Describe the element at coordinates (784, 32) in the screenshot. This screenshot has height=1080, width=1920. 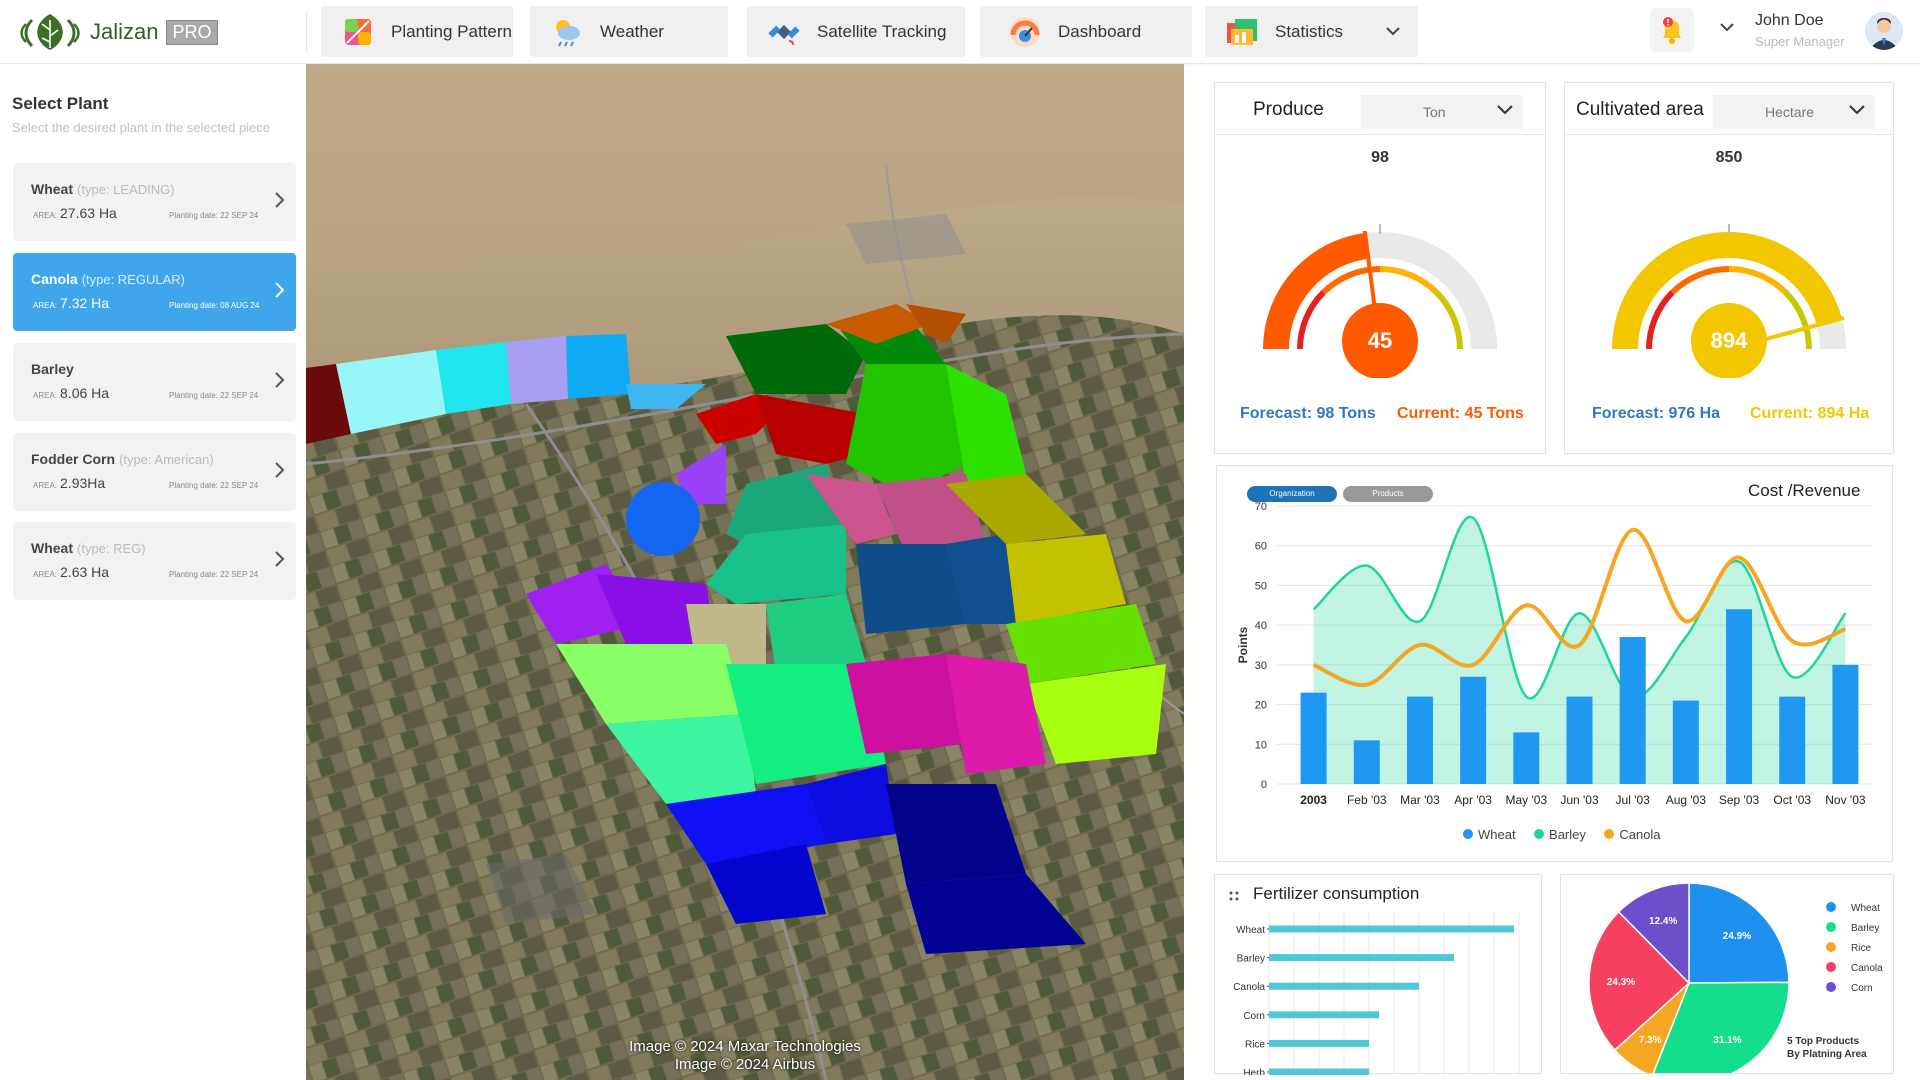
I see `satellite-icon` at that location.